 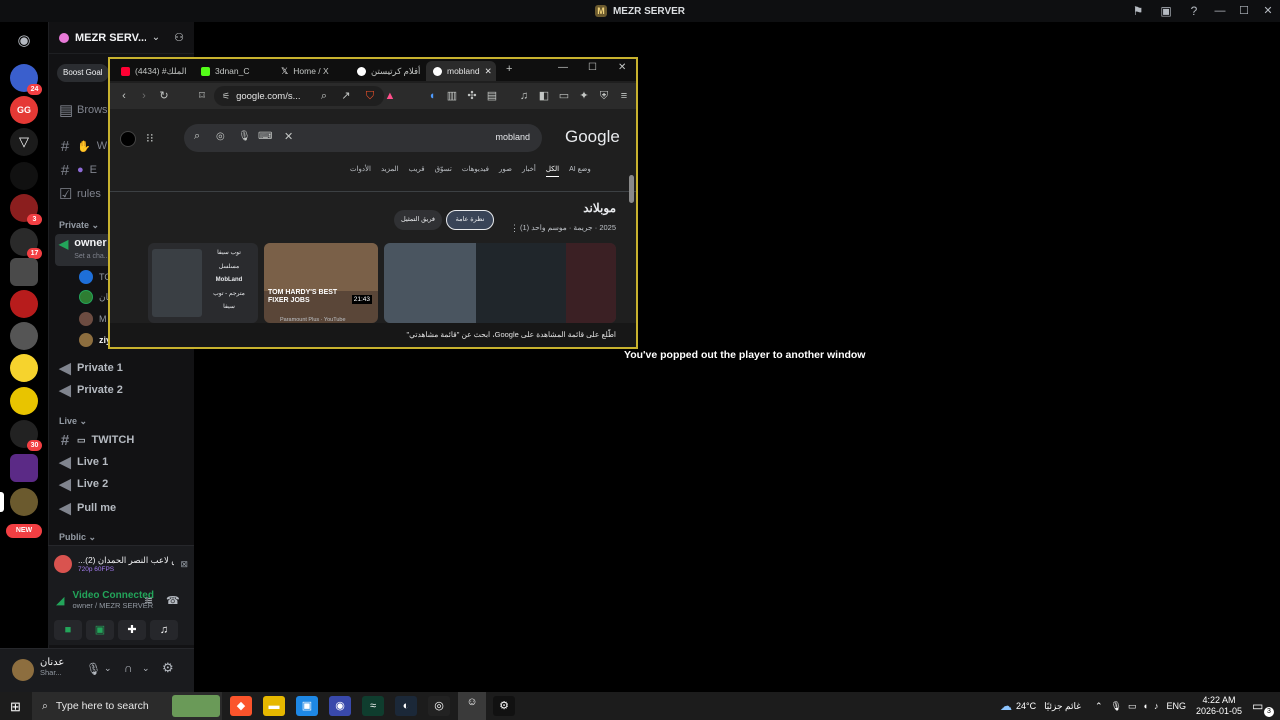 What do you see at coordinates (179, 37) in the screenshot?
I see `invite-people-icon: ⚇` at bounding box center [179, 37].